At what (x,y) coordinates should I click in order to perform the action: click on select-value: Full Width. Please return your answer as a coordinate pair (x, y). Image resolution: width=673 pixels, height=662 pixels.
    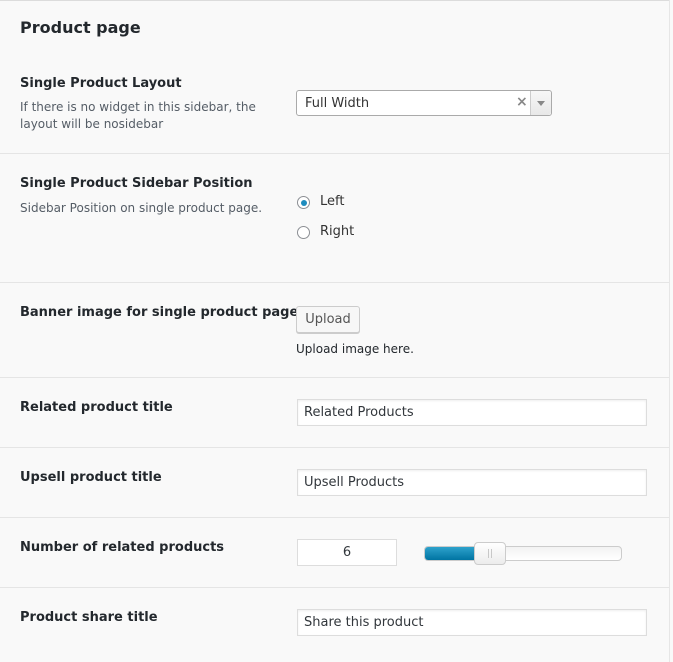
    Looking at the image, I should click on (337, 103).